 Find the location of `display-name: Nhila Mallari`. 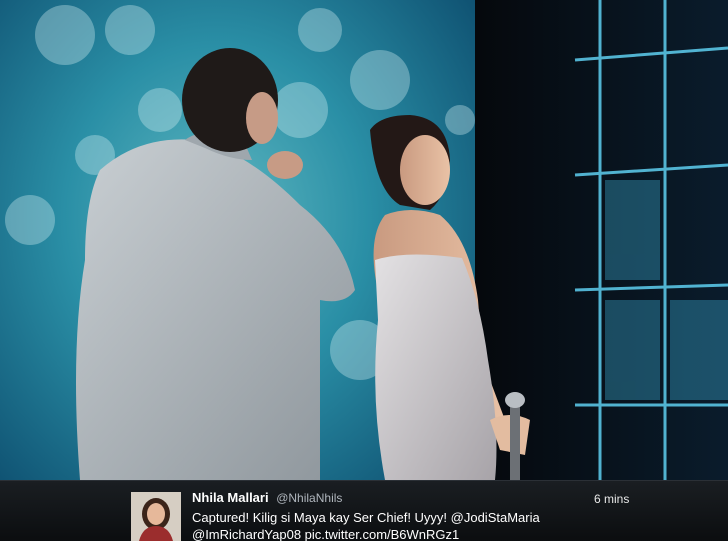

display-name: Nhila Mallari is located at coordinates (230, 497).